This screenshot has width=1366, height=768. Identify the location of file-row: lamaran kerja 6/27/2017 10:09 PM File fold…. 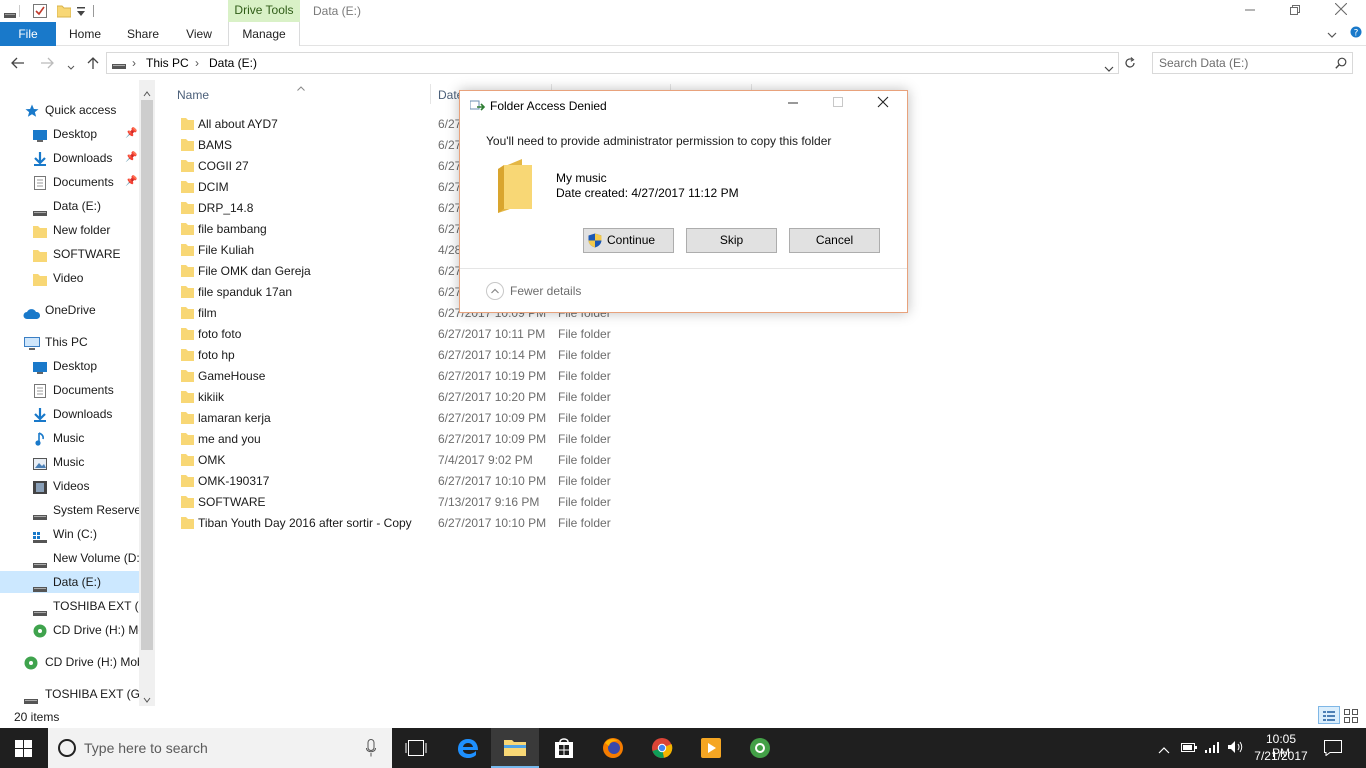
(400, 417).